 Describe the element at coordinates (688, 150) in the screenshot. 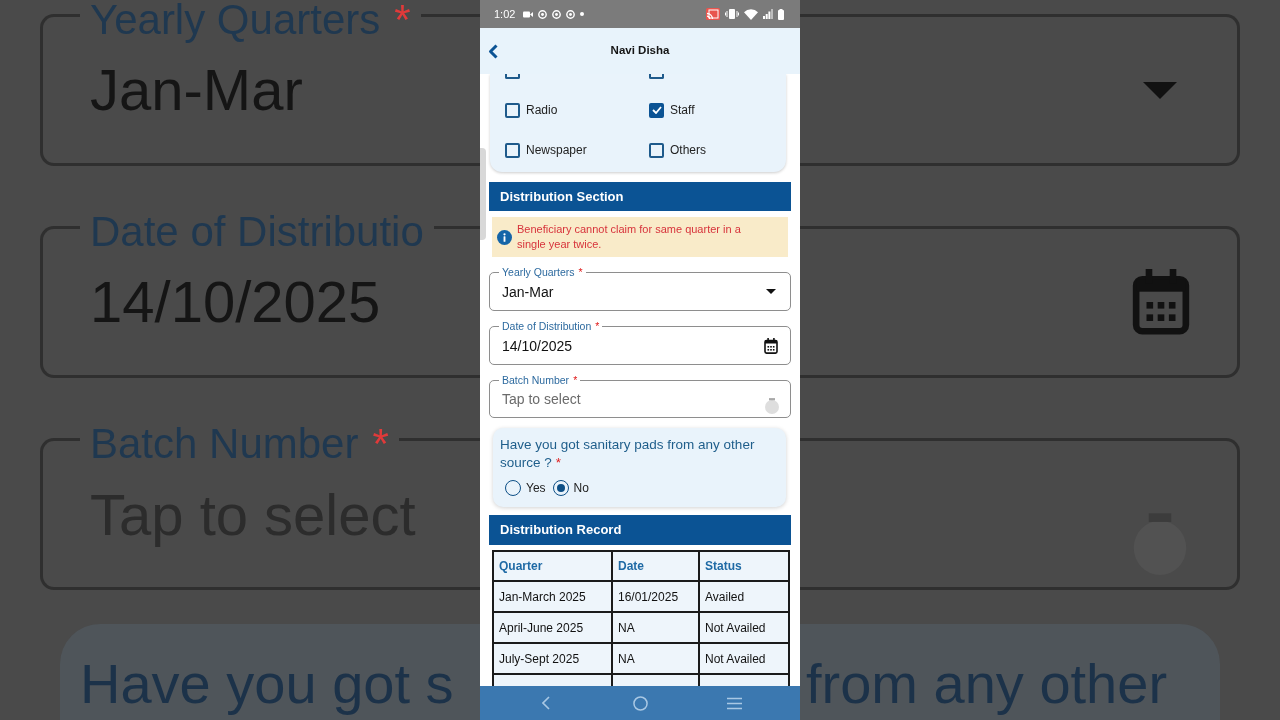

I see `checkbox-label: Others` at that location.